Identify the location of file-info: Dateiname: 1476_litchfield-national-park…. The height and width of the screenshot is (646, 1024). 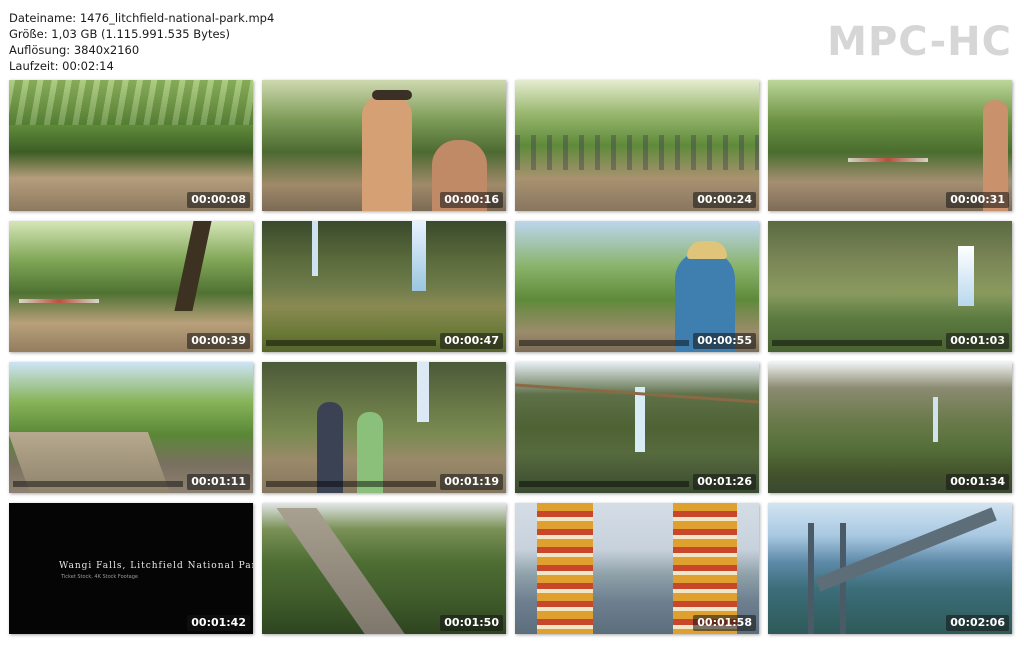
(141, 42).